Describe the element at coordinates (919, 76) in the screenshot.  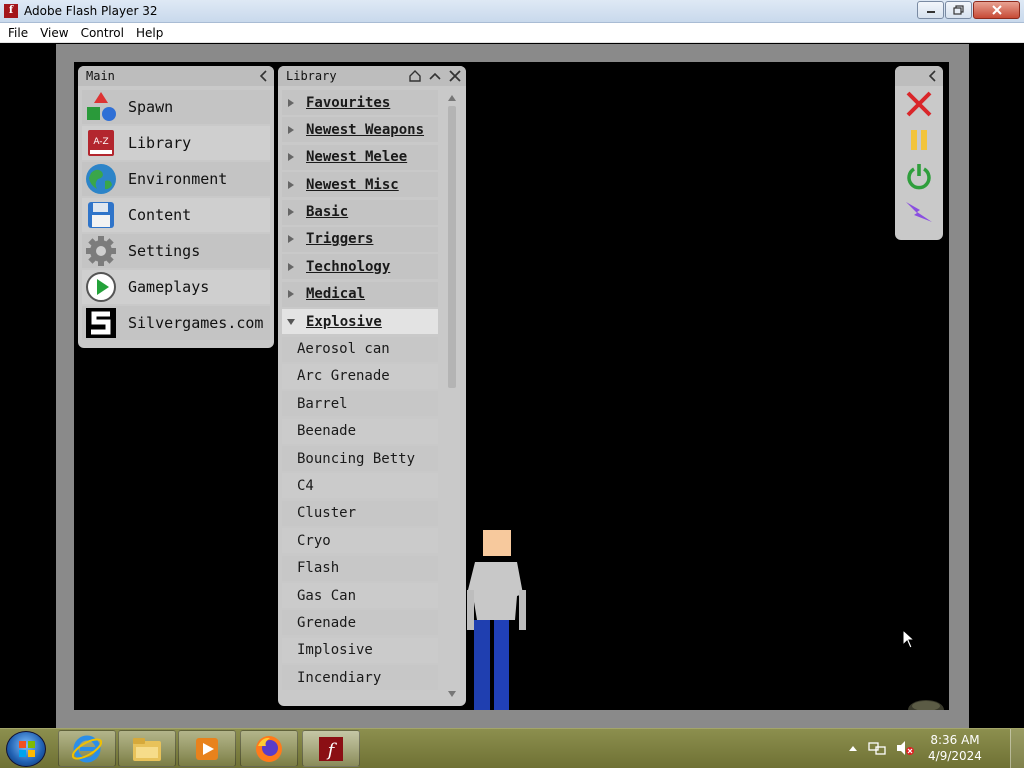
I see `tools-panel-header` at that location.